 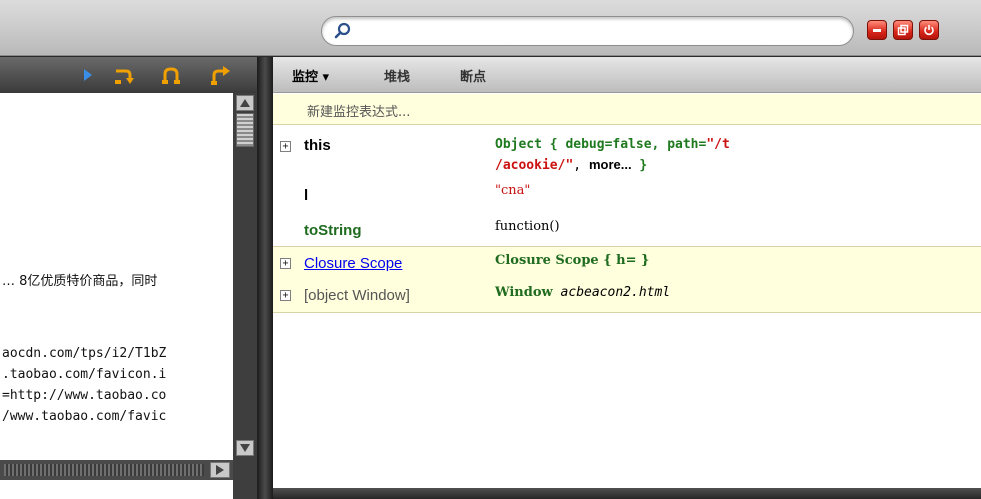 I want to click on value-text: }, so click(x=639, y=165).